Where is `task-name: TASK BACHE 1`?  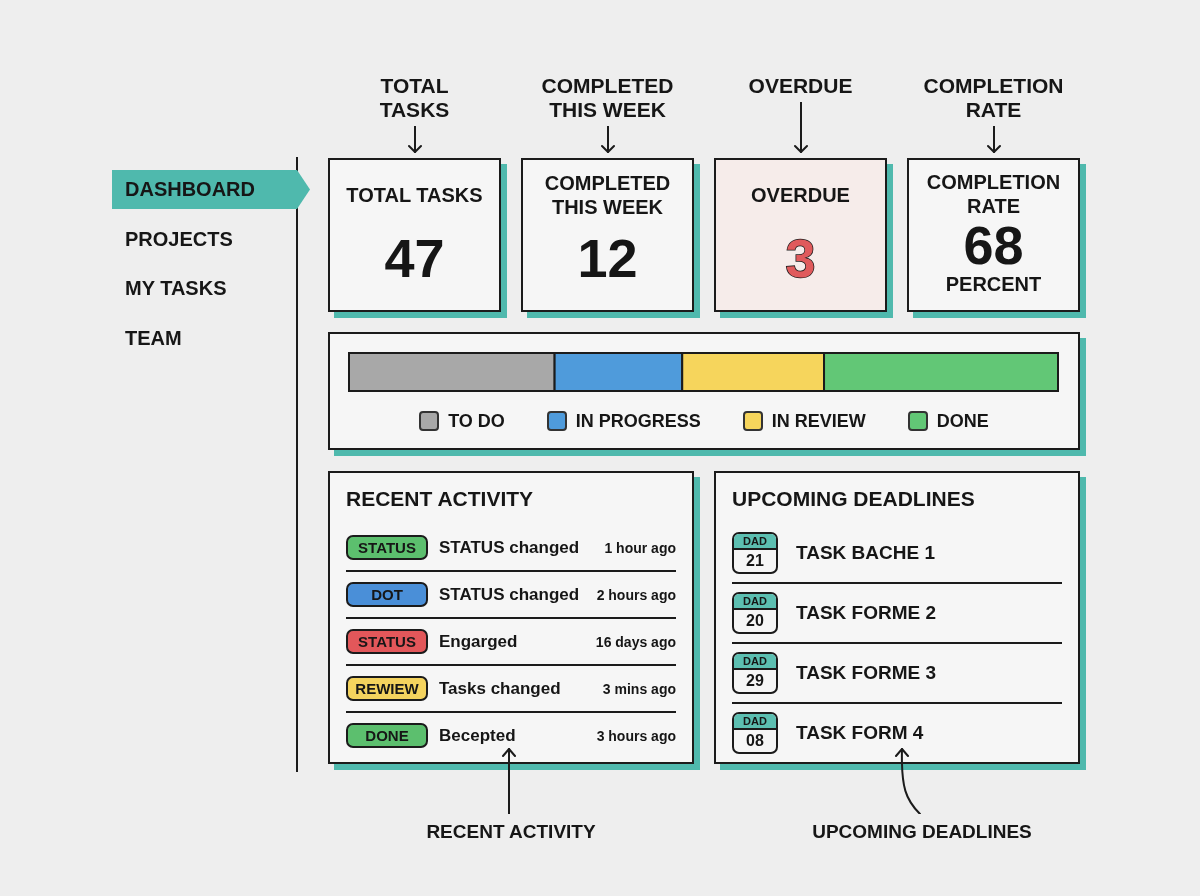 task-name: TASK BACHE 1 is located at coordinates (865, 553).